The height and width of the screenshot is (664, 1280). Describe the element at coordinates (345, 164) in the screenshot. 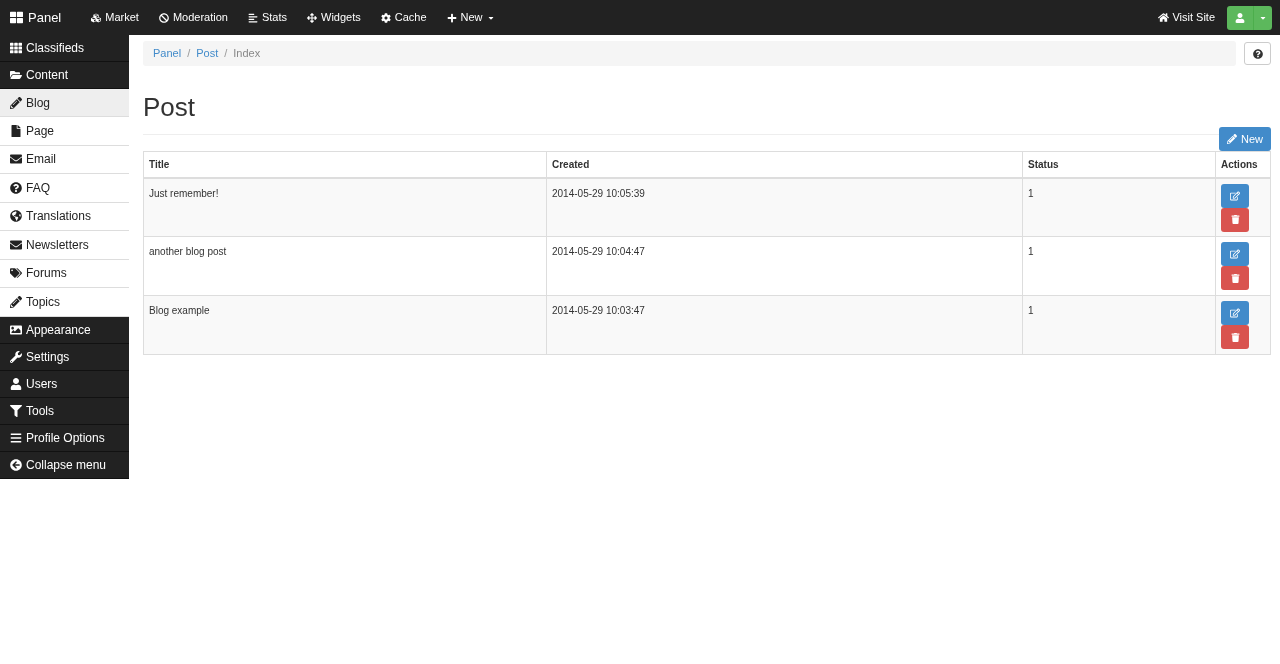

I see `column-header: Title` at that location.